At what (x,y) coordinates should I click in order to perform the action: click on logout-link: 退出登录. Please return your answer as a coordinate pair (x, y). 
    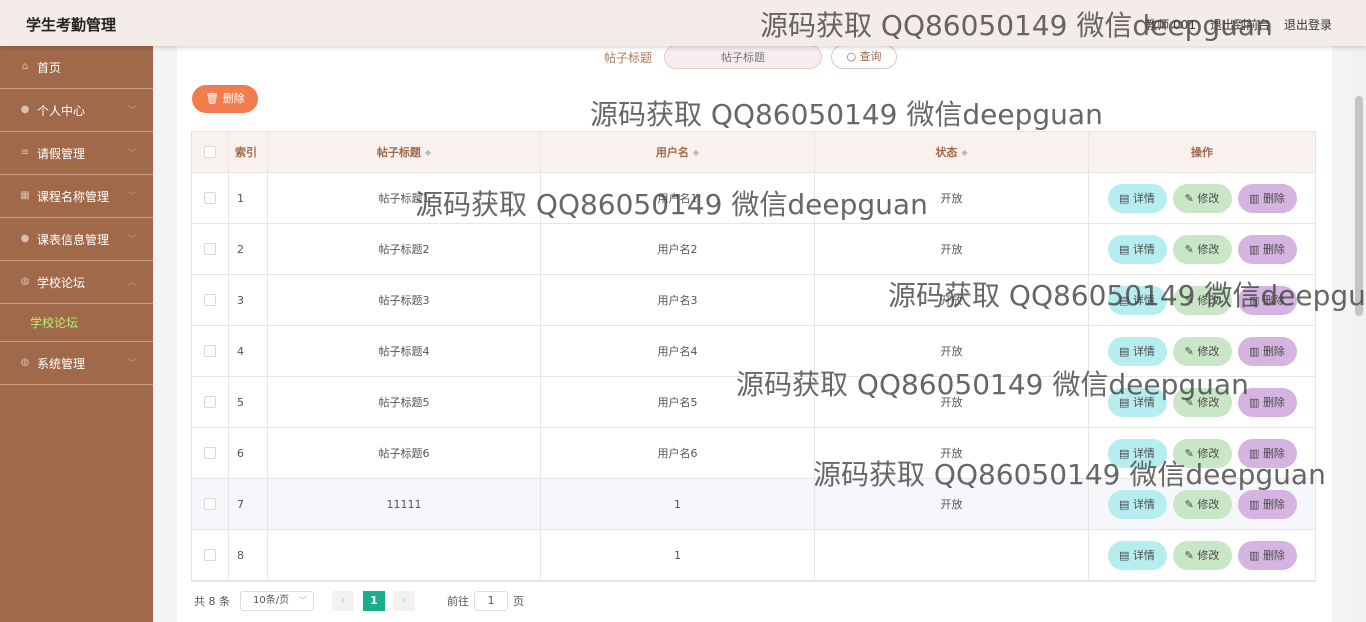
    Looking at the image, I should click on (1308, 24).